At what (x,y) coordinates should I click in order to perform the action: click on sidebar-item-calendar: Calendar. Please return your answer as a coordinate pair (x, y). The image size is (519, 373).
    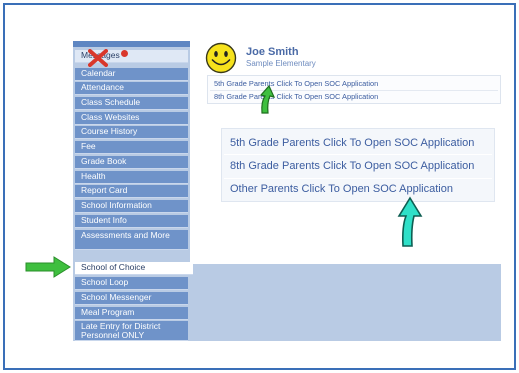
    Looking at the image, I should click on (131, 74).